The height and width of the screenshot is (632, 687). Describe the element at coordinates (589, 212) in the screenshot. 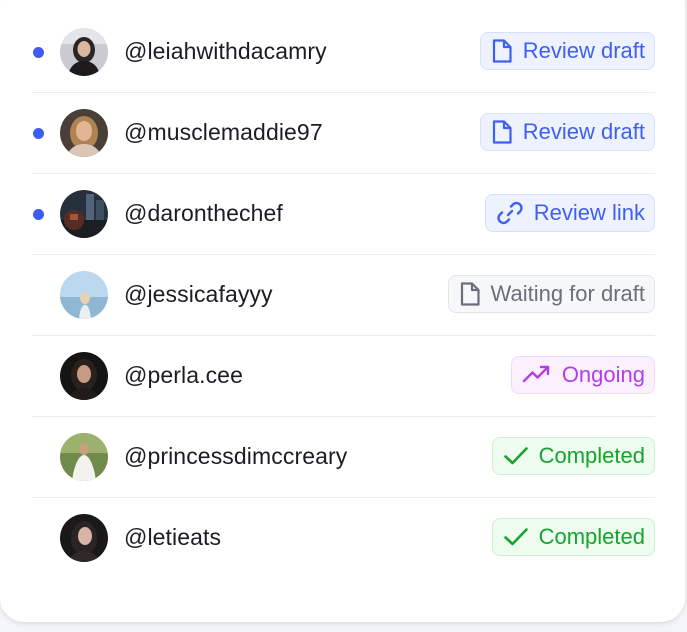

I see `status-label: Review link` at that location.